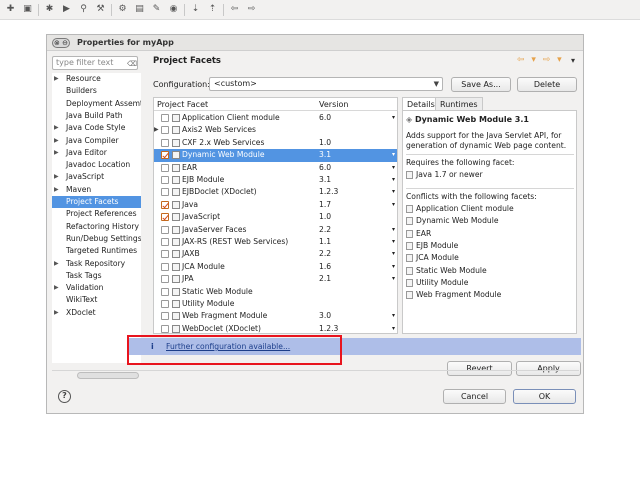 This screenshot has height=481, width=640. What do you see at coordinates (275, 242) in the screenshot?
I see `facet-row: JAX-RS (REST Web Services) 1.1 ▾` at bounding box center [275, 242].